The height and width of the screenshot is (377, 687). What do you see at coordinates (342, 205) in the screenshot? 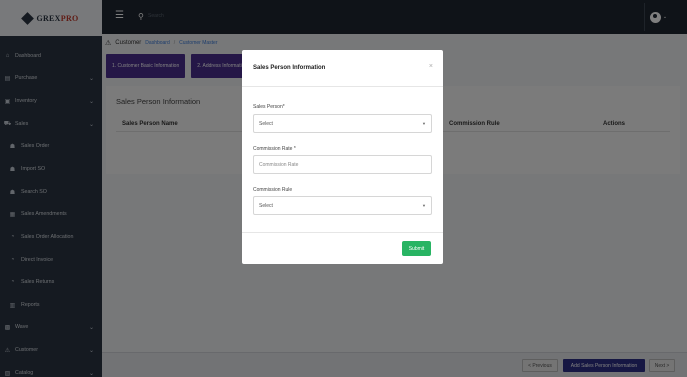
I see `commission-rule-select: Select ▼` at bounding box center [342, 205].